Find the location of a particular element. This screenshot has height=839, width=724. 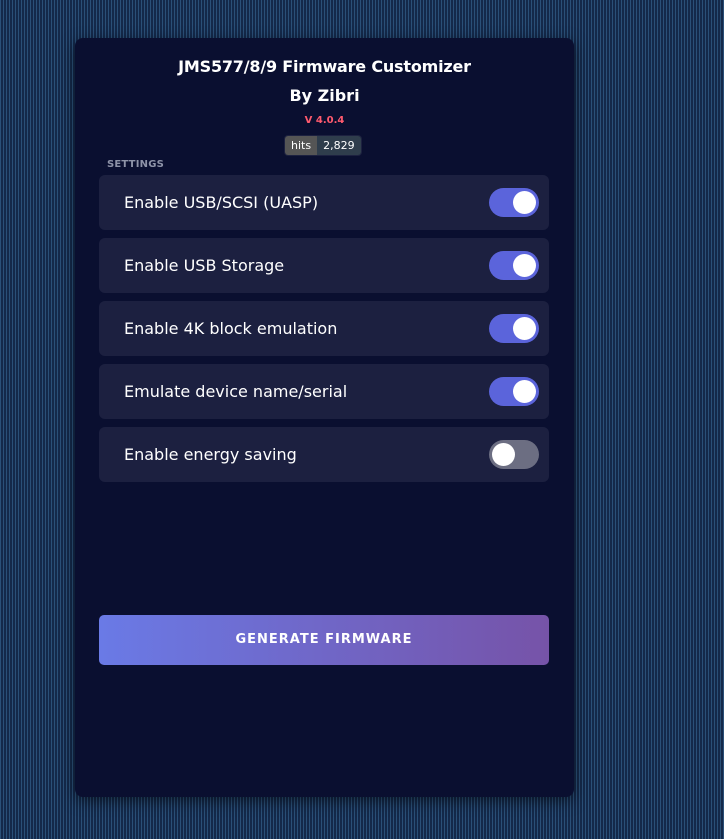

4k-block-toggle is located at coordinates (514, 328).